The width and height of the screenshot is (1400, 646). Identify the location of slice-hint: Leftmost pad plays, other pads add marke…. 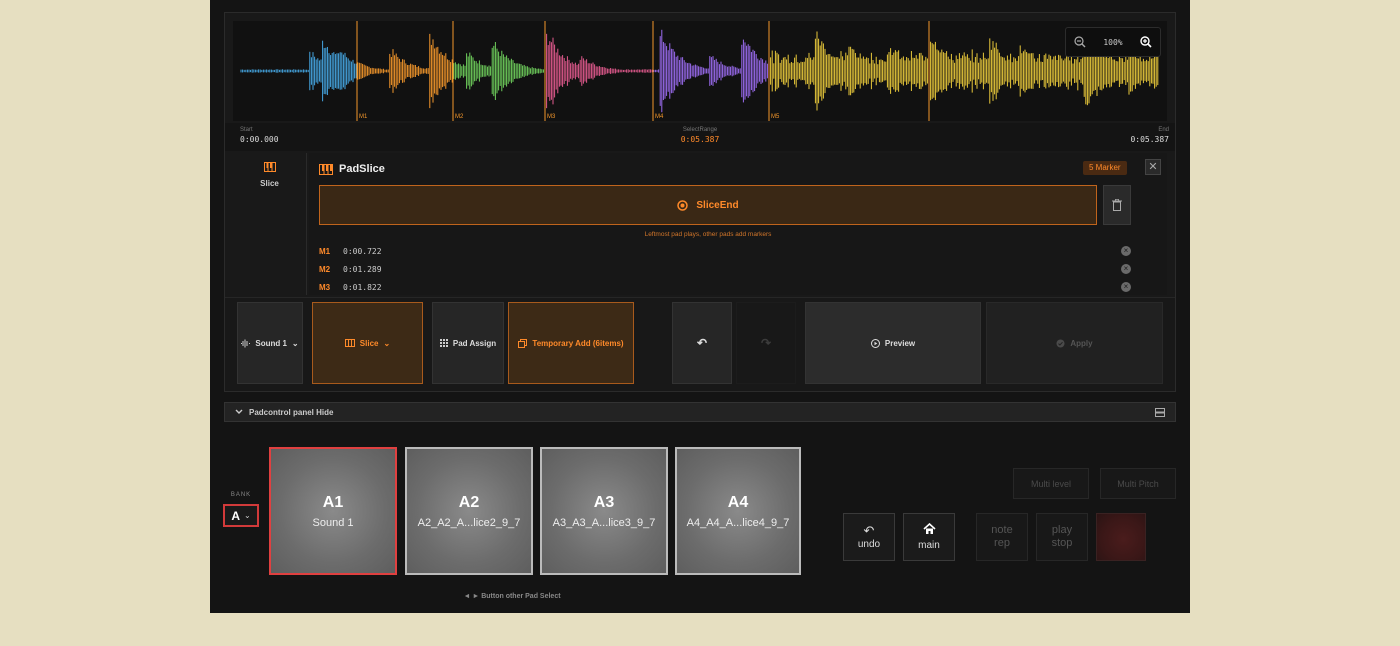
(708, 234).